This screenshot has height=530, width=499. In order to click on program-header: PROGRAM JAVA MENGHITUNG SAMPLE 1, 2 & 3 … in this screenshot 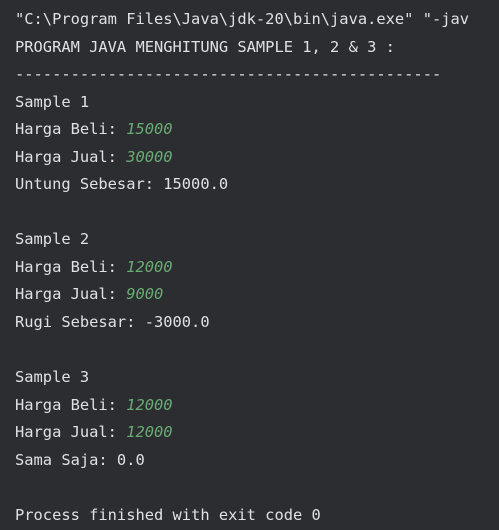, I will do `click(205, 47)`.